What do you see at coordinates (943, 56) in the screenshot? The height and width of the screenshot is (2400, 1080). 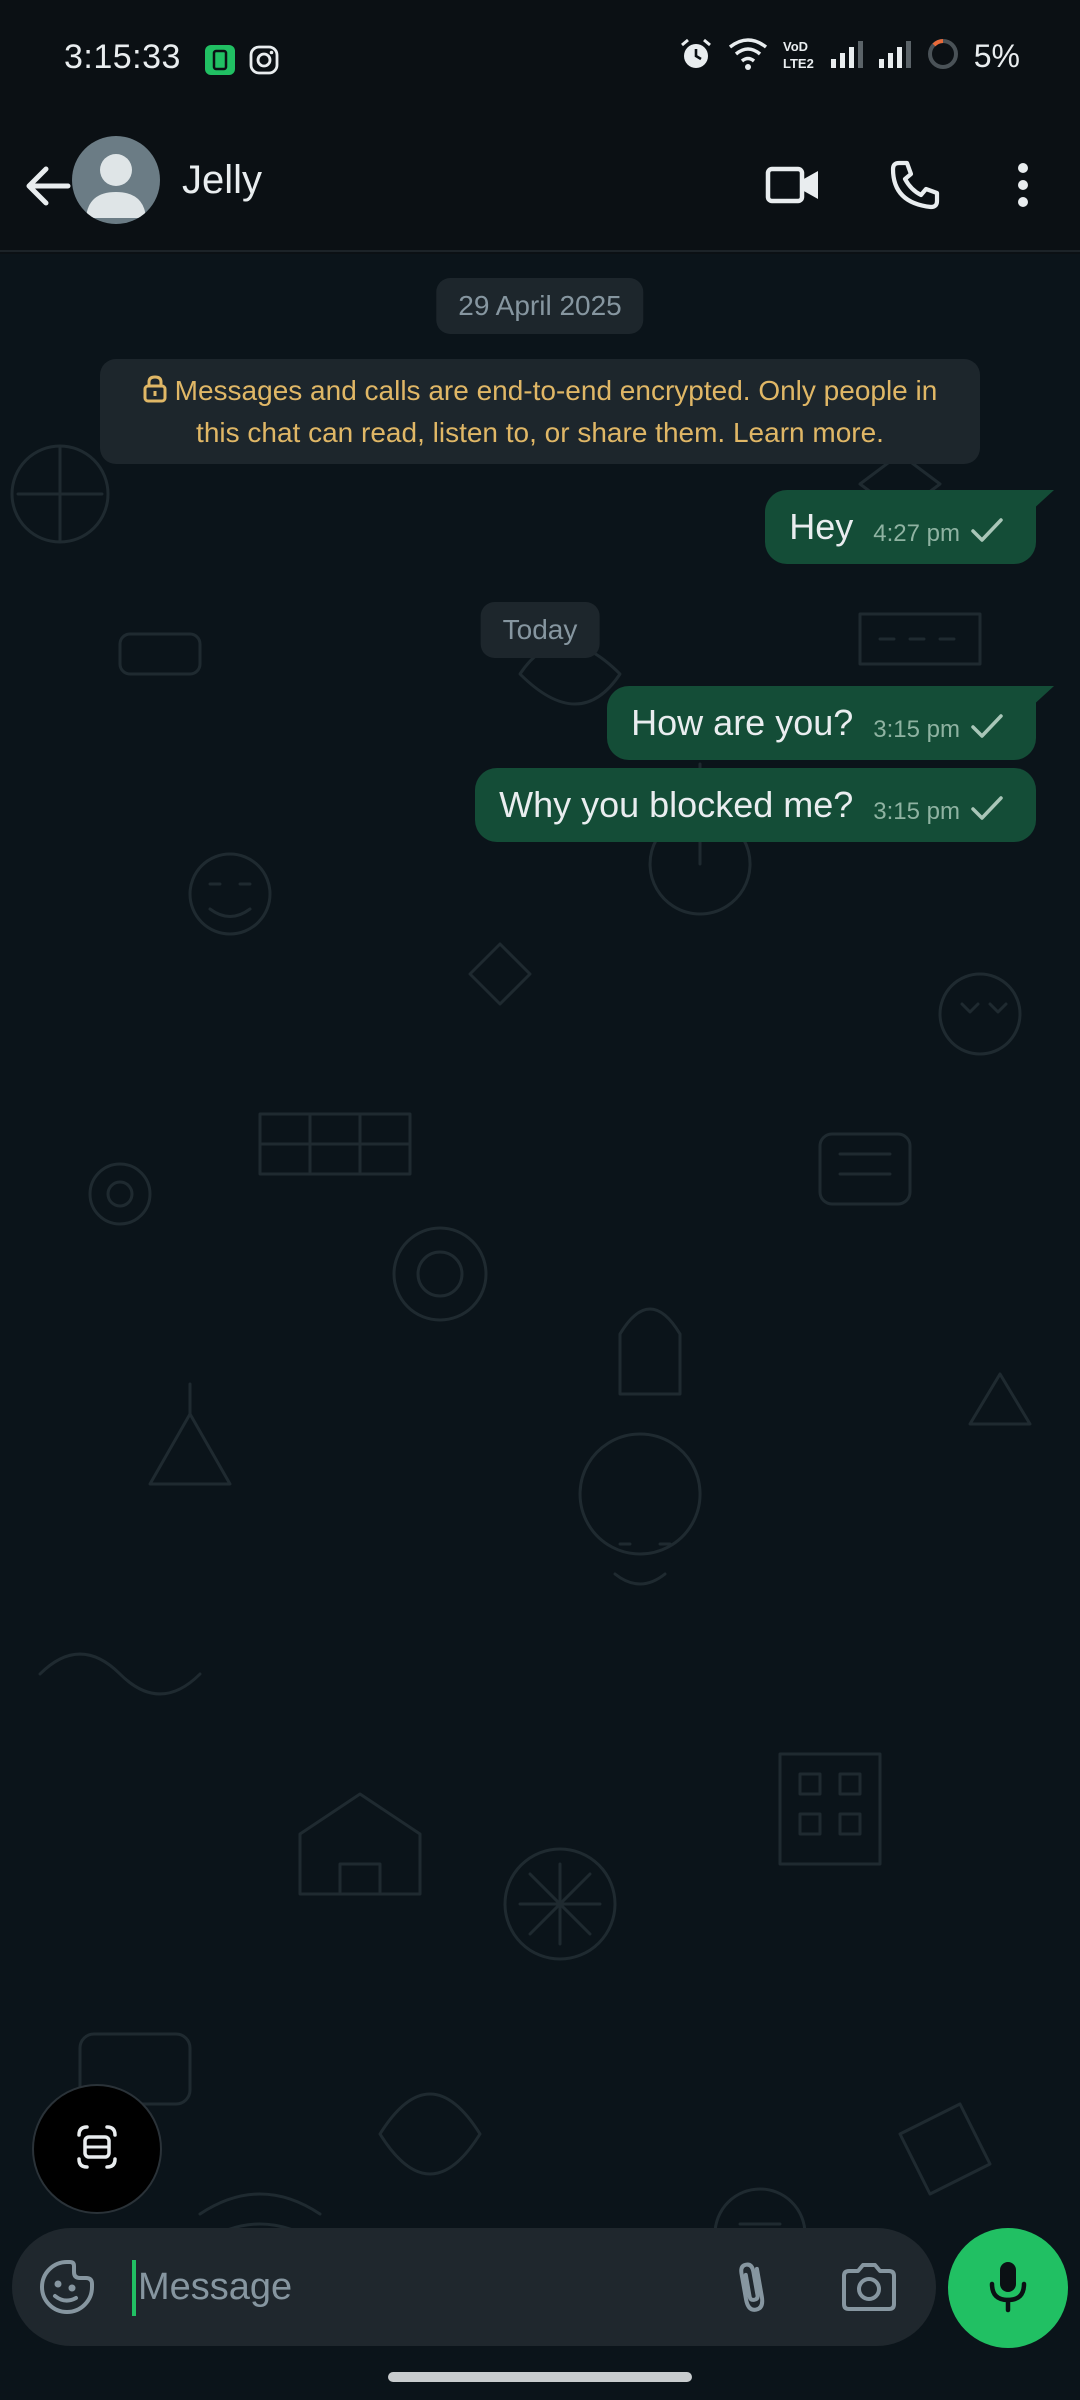 I see `battery-icon` at bounding box center [943, 56].